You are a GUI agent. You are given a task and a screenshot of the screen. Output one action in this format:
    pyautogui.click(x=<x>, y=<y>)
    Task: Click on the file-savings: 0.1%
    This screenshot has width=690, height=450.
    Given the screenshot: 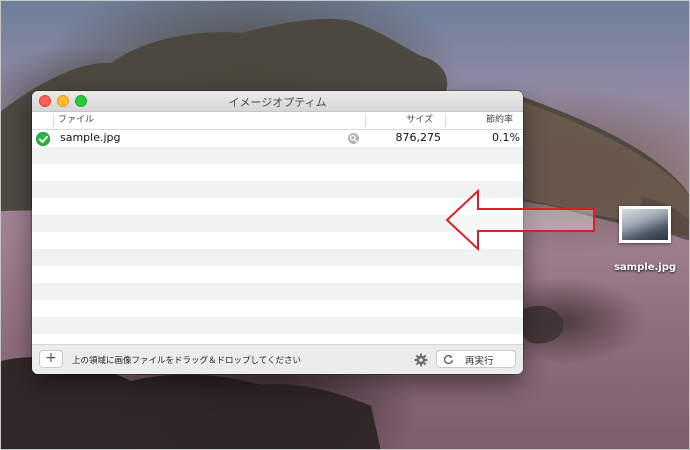 What is the action you would take?
    pyautogui.click(x=506, y=137)
    